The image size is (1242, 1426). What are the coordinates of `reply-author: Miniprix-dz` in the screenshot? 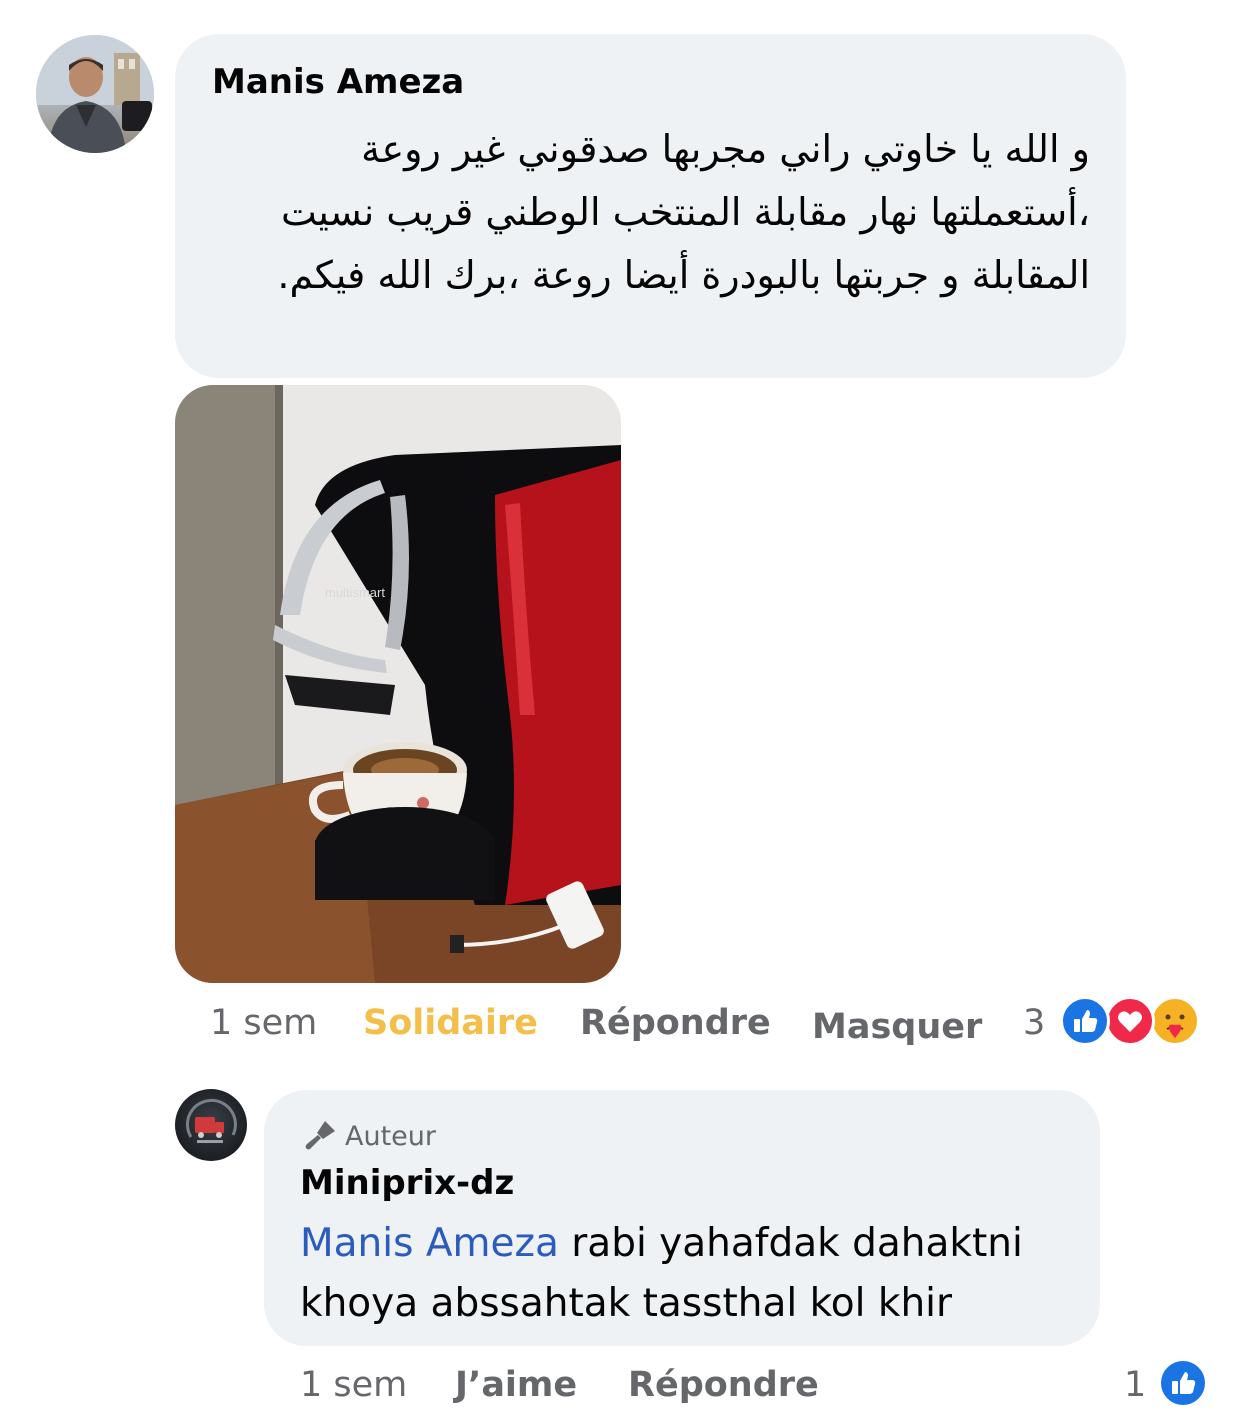 It's located at (407, 1183).